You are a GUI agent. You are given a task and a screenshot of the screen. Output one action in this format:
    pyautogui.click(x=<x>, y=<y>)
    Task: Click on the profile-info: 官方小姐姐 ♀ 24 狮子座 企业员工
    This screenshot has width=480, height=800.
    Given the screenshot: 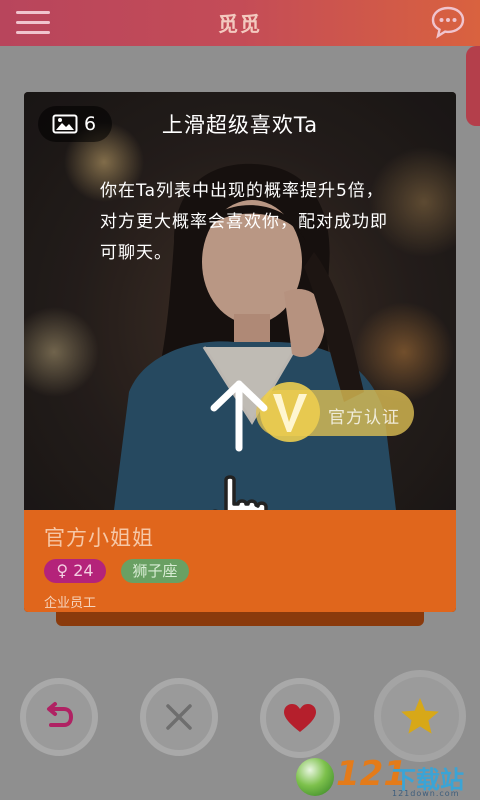 What is the action you would take?
    pyautogui.click(x=240, y=561)
    